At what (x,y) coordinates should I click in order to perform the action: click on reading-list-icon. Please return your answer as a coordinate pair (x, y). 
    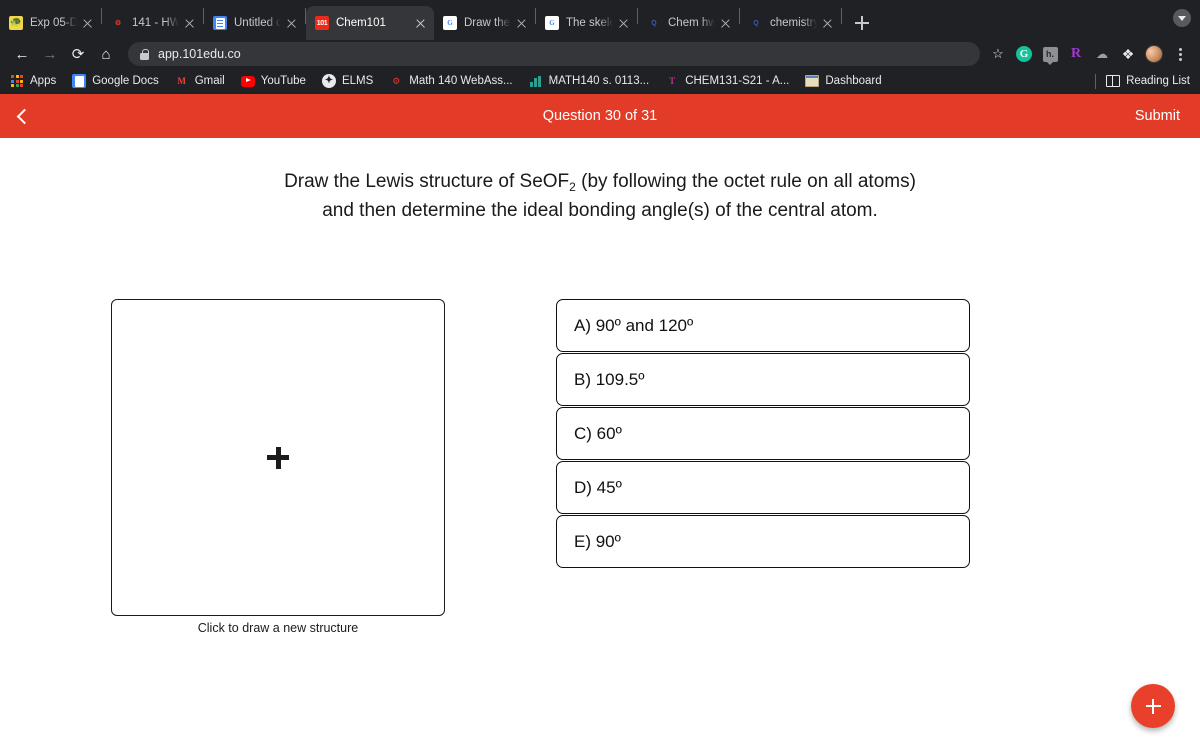
    Looking at the image, I should click on (1113, 81).